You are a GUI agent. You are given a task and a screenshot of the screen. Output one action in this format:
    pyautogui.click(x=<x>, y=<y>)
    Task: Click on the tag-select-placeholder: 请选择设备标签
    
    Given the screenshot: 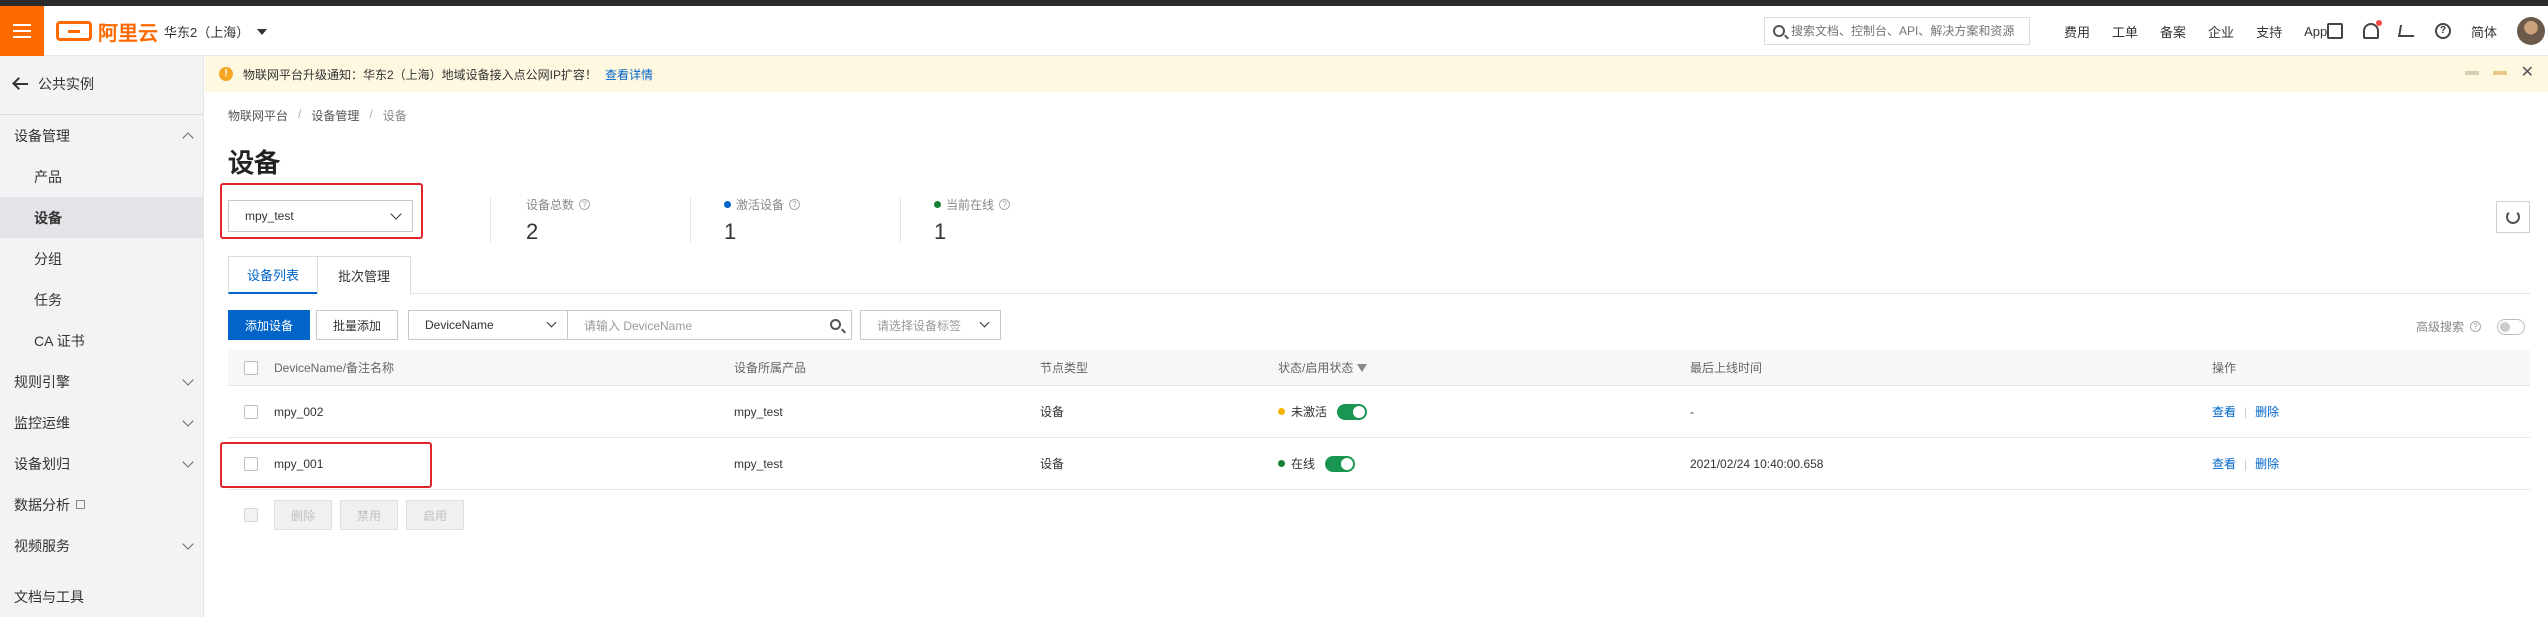 What is the action you would take?
    pyautogui.click(x=919, y=325)
    